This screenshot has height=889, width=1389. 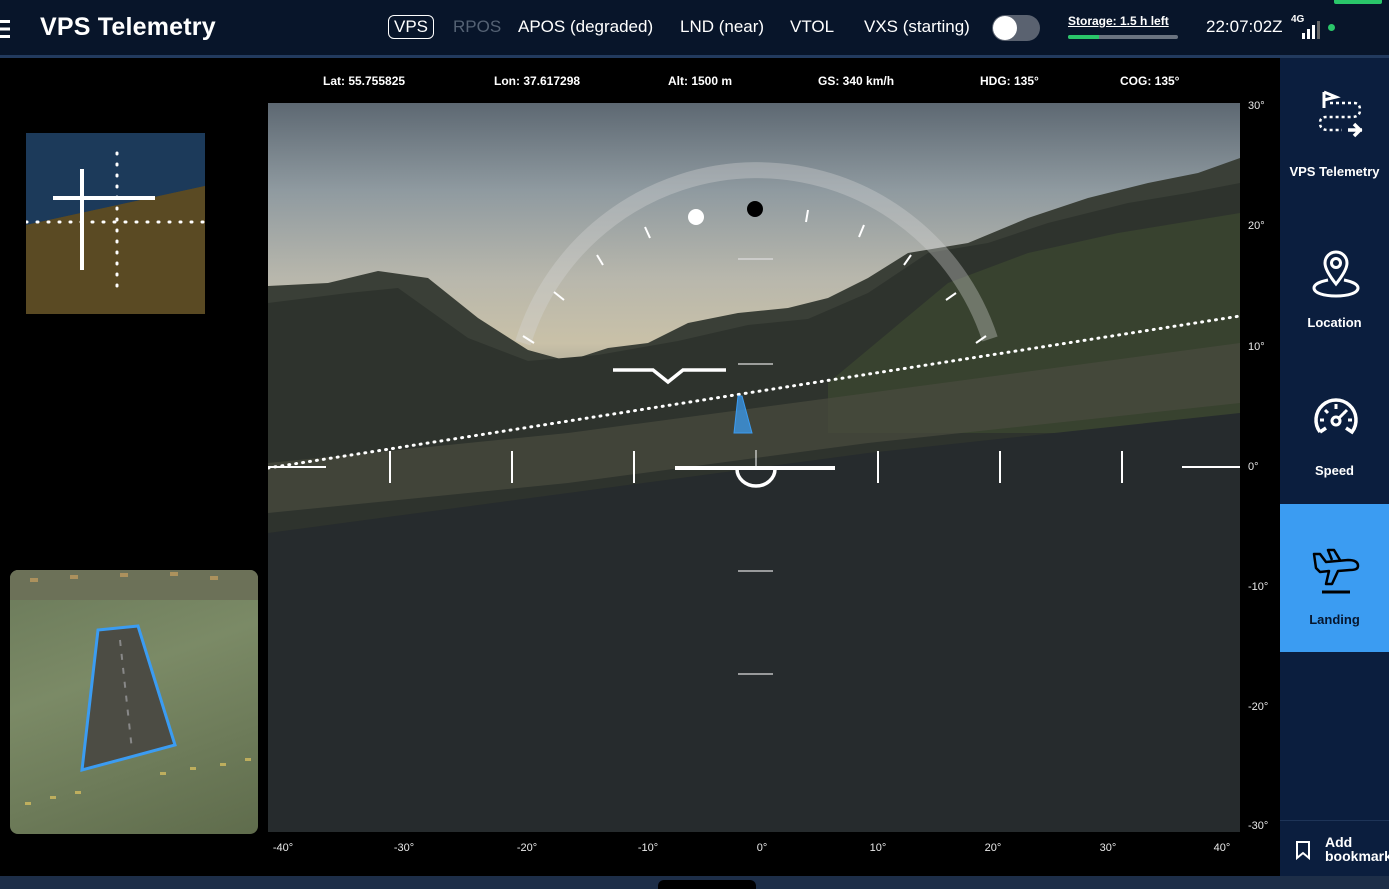 I want to click on mode-rpos: RPOS, so click(x=477, y=27).